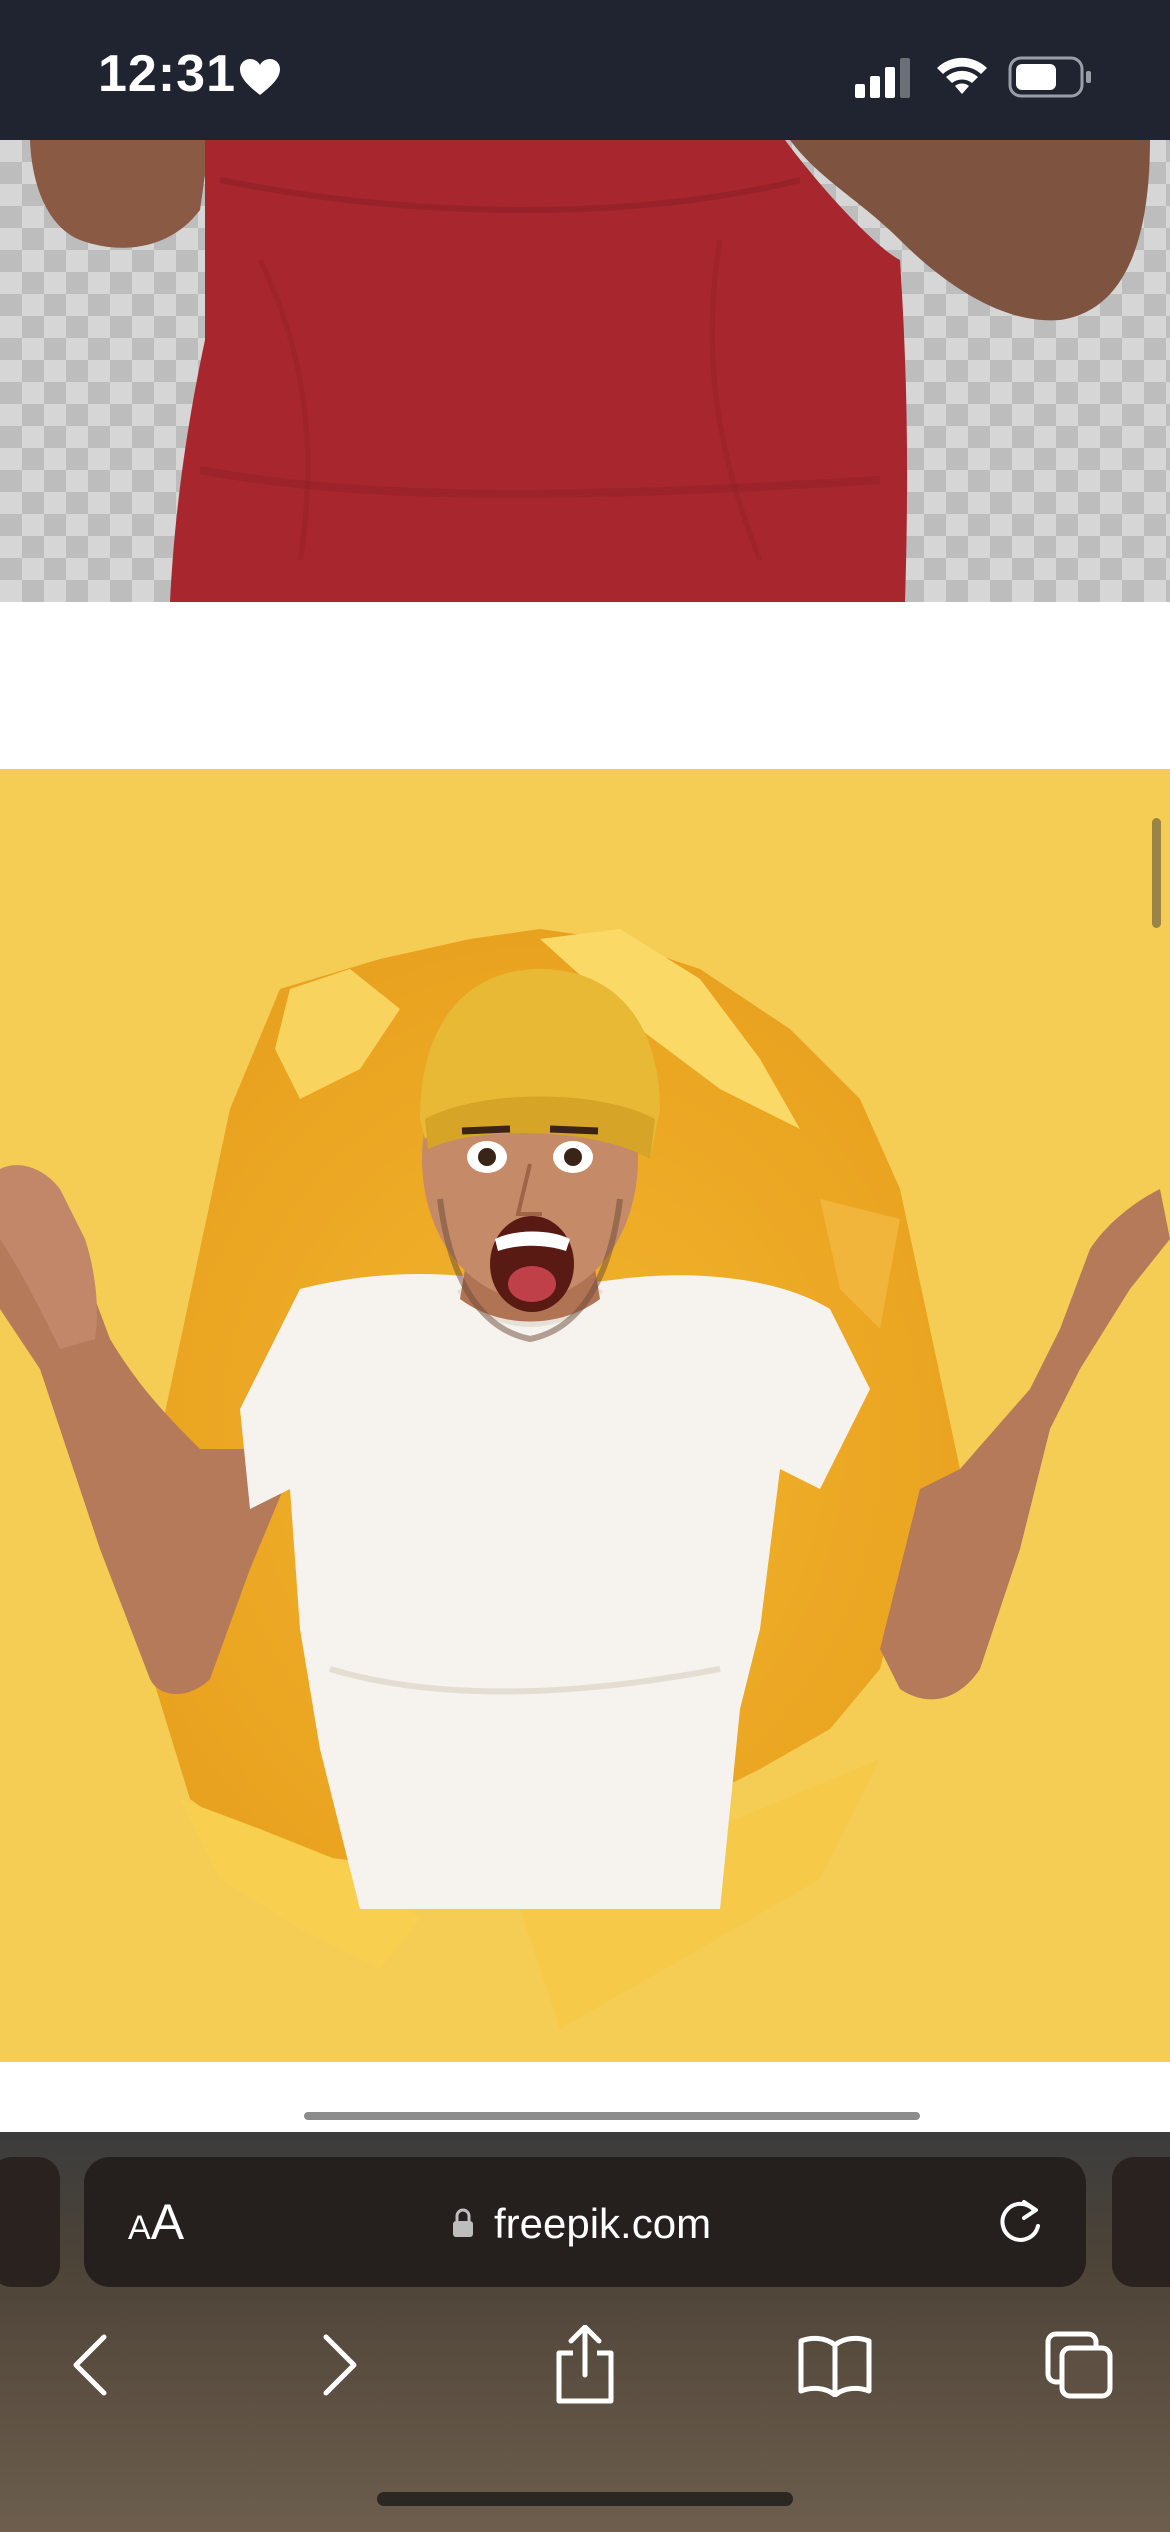 Image resolution: width=1170 pixels, height=2532 pixels. I want to click on tabs-icon, so click(1079, 2365).